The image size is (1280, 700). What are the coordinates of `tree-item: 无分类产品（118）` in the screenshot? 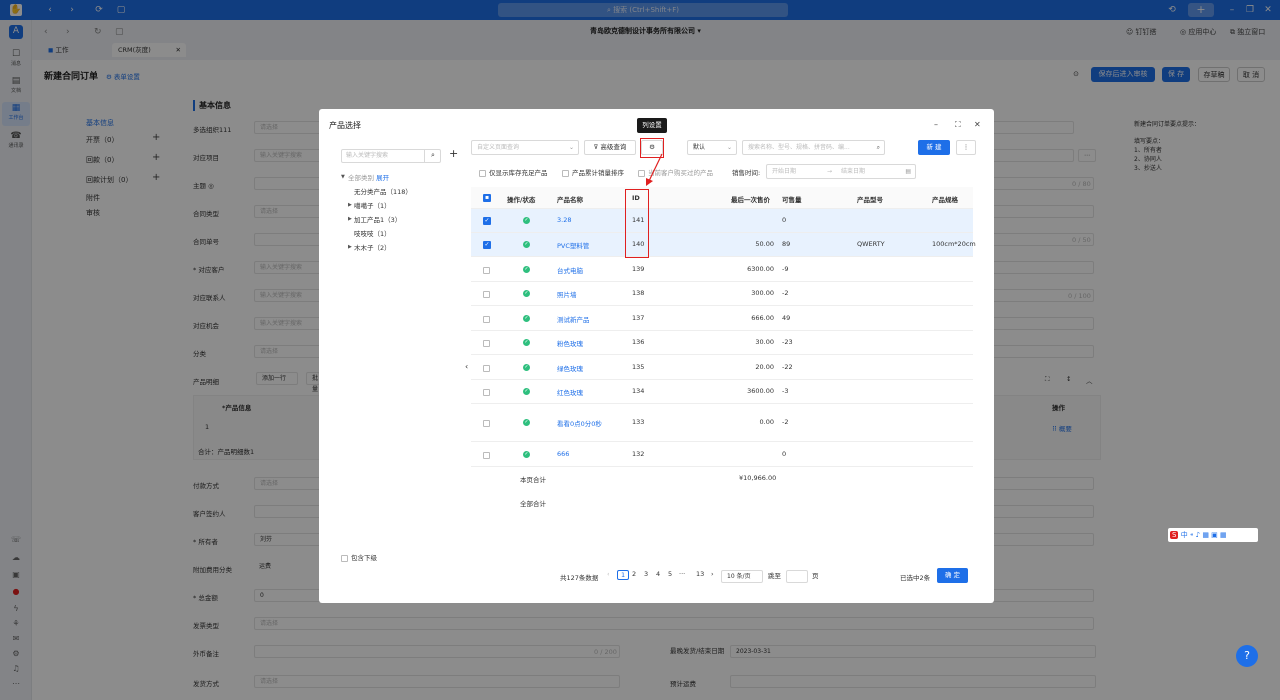 It's located at (383, 191).